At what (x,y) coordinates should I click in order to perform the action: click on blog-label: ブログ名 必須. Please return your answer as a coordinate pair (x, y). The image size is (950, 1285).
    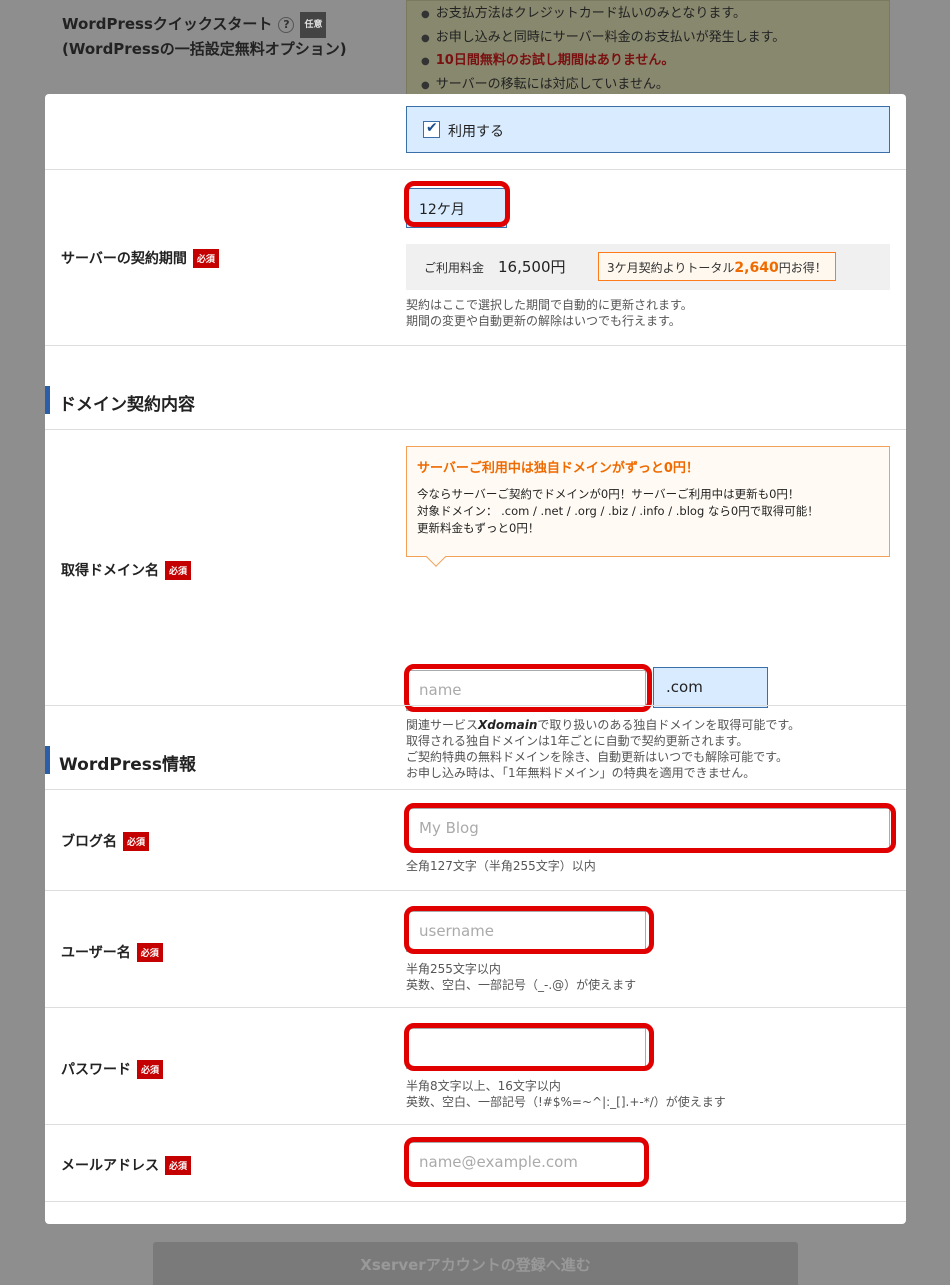
    Looking at the image, I should click on (105, 841).